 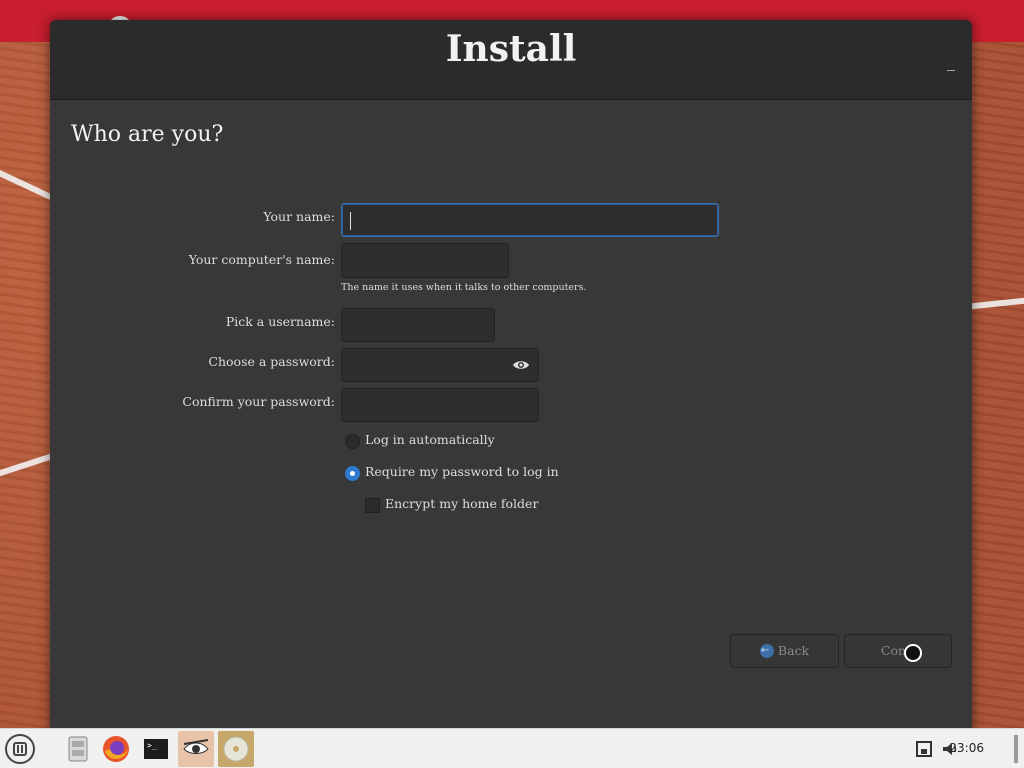 What do you see at coordinates (280, 321) in the screenshot?
I see `username-label: Pick a username:` at bounding box center [280, 321].